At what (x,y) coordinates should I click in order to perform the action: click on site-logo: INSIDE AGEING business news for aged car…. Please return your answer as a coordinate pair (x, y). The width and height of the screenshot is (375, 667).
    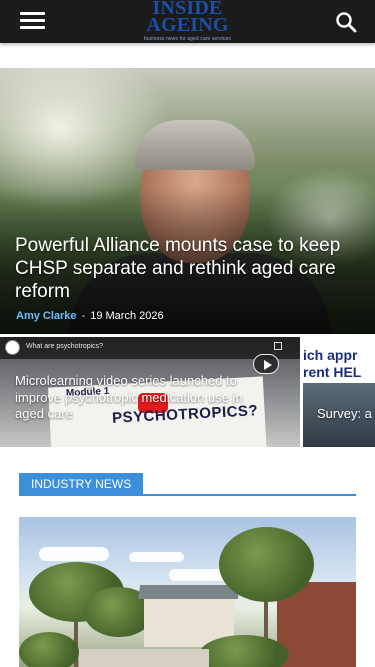
    Looking at the image, I should click on (187, 21).